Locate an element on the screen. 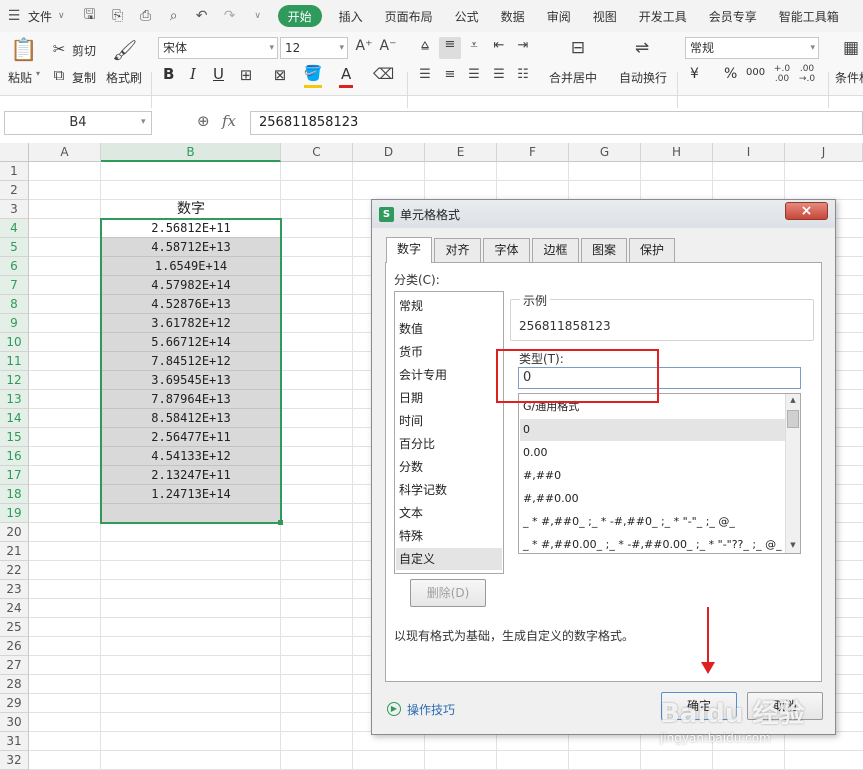 This screenshot has width=863, height=770. cell-b5: 4.58712E+13 is located at coordinates (191, 247).